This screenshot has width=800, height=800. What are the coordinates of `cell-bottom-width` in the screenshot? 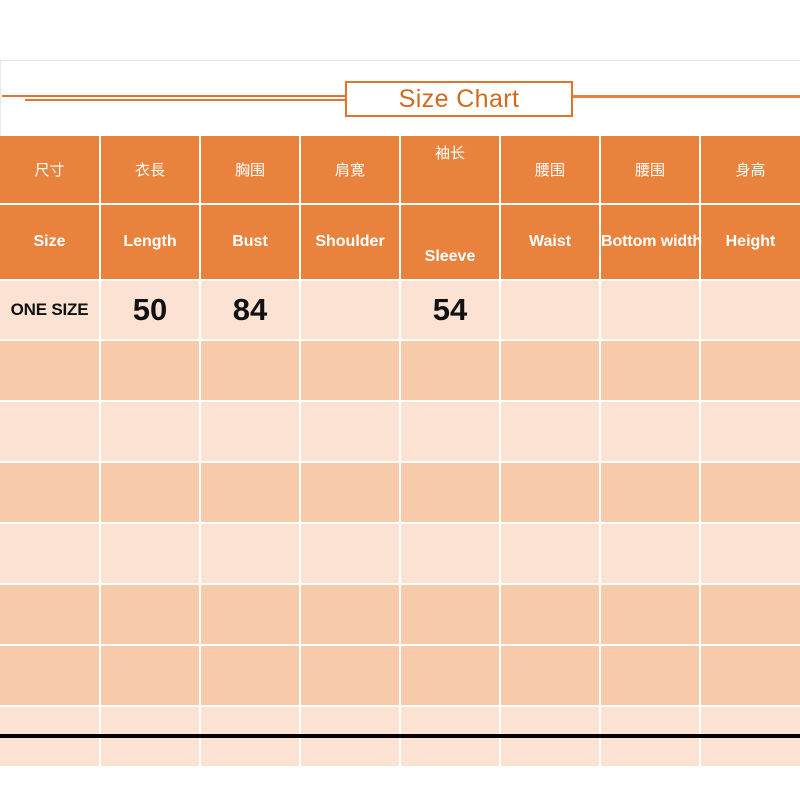 It's located at (650, 310).